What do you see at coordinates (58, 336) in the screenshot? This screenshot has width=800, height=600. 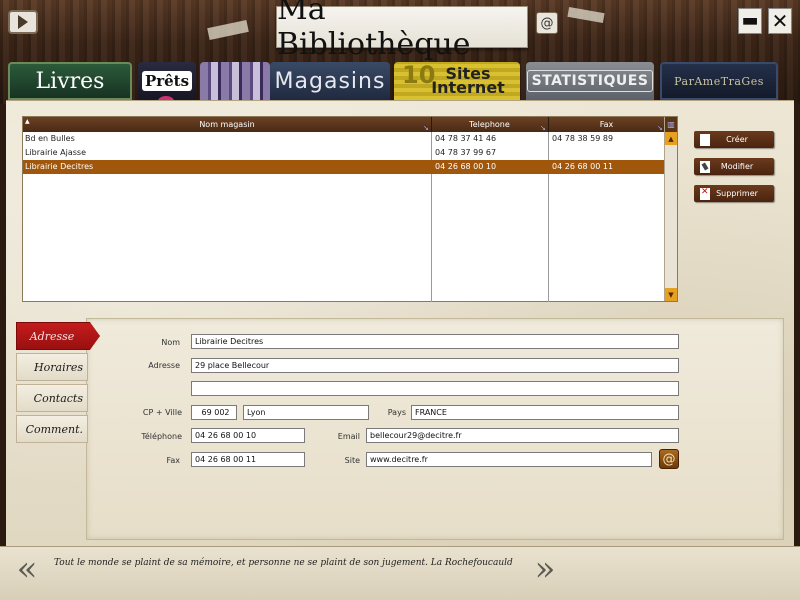 I see `tab-adresse: Adresse` at bounding box center [58, 336].